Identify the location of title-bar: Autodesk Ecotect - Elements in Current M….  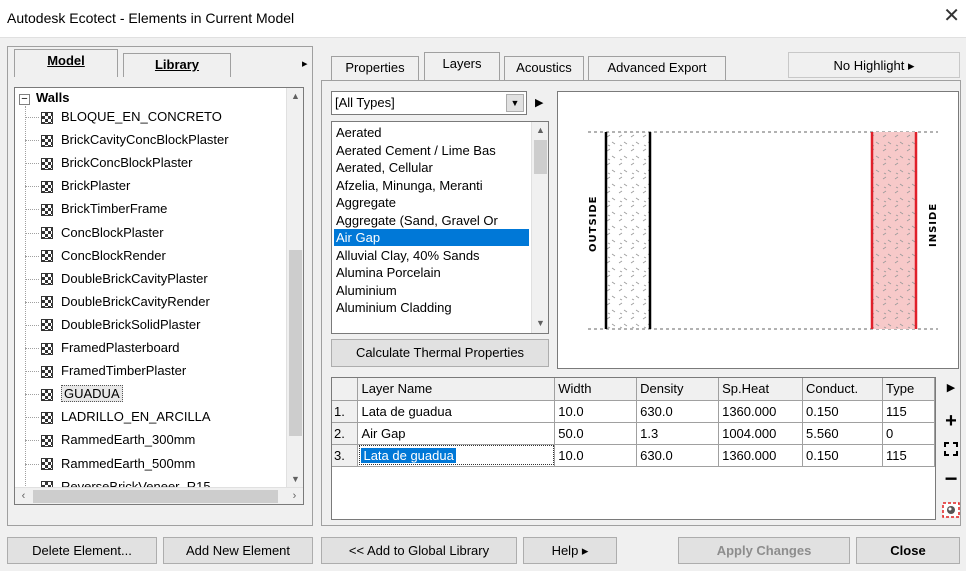
(483, 19).